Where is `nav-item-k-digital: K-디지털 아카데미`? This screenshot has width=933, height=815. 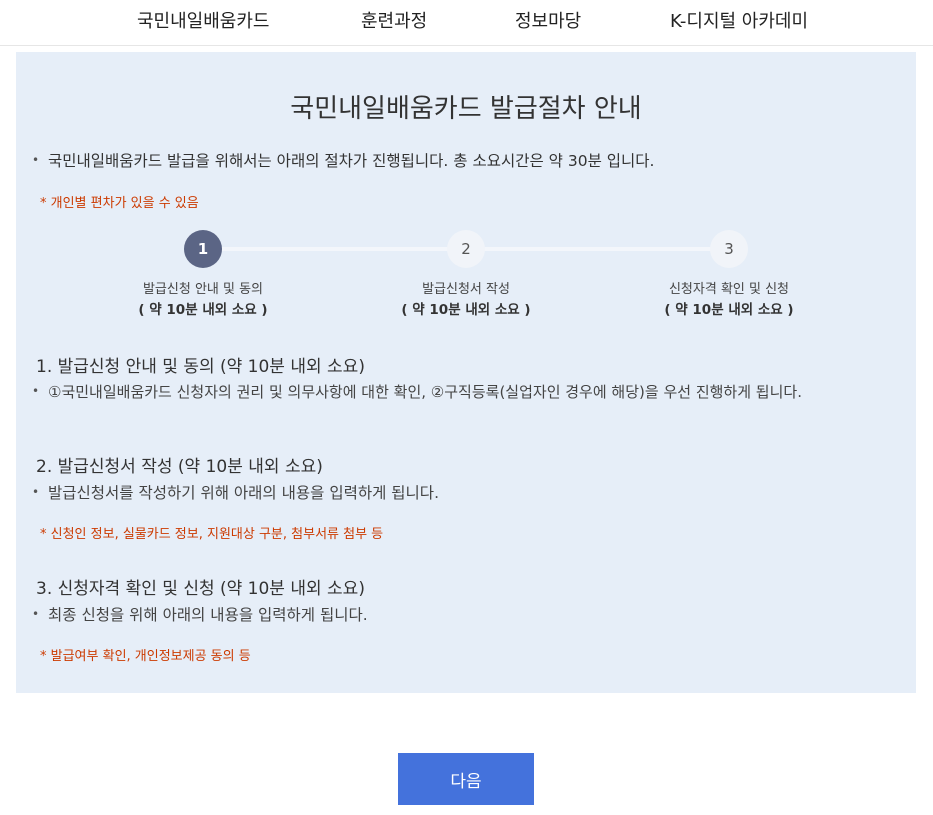
nav-item-k-digital: K-디지털 아카데미 is located at coordinates (739, 20).